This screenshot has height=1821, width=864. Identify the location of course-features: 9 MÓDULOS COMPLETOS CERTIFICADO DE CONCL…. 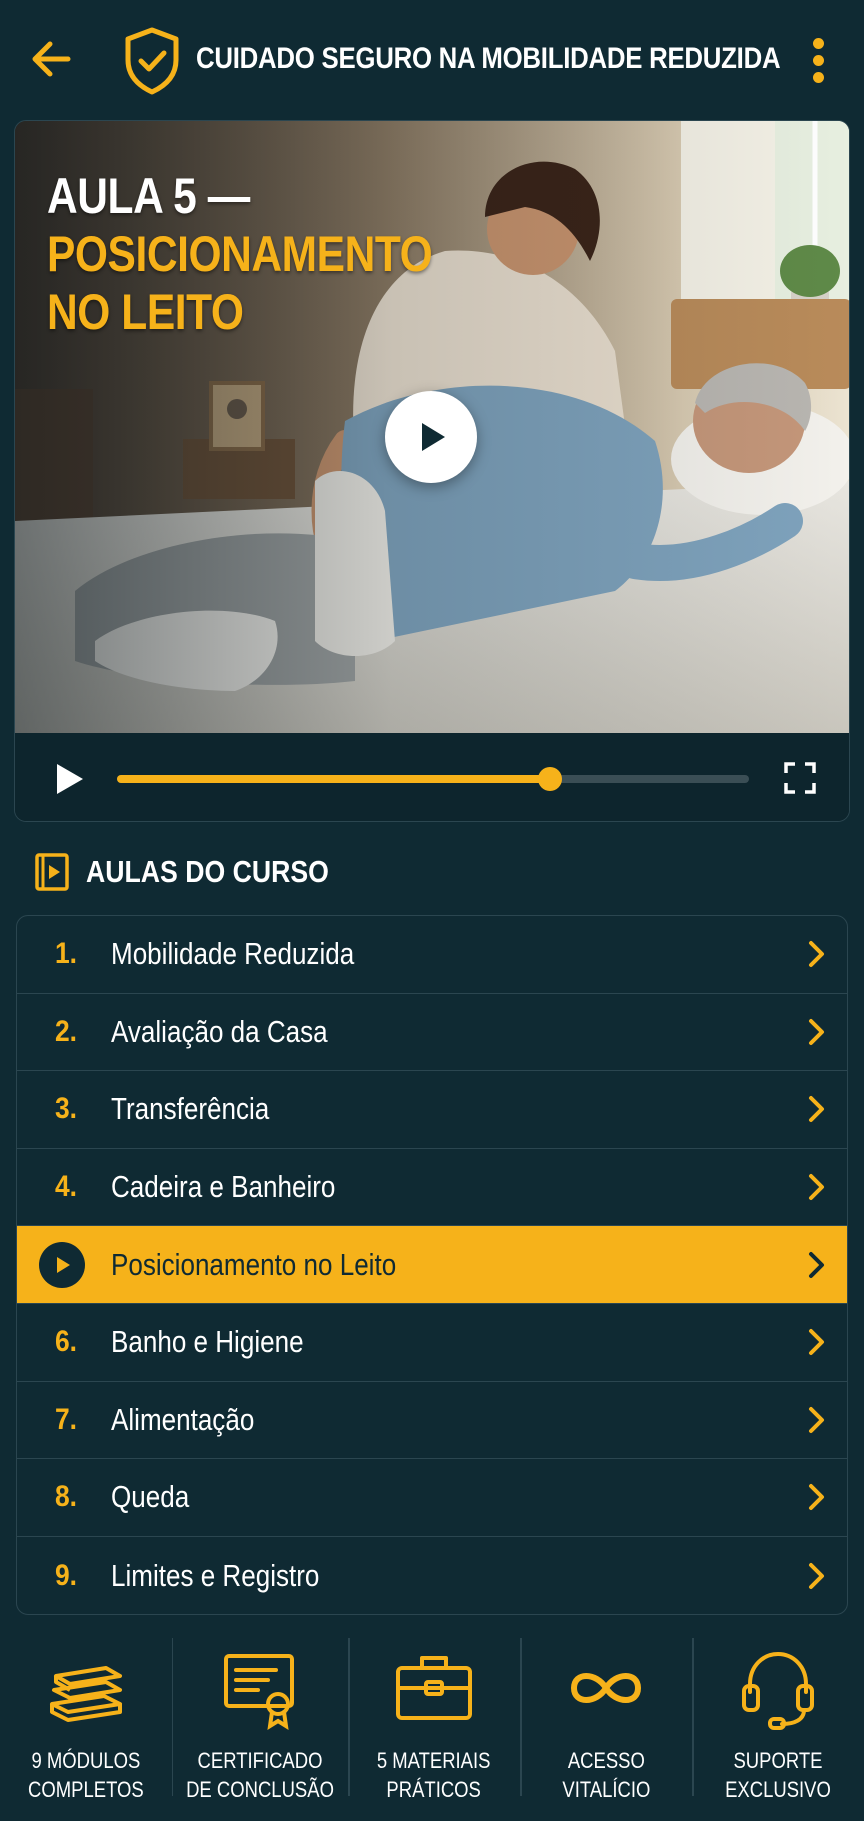
(432, 1722).